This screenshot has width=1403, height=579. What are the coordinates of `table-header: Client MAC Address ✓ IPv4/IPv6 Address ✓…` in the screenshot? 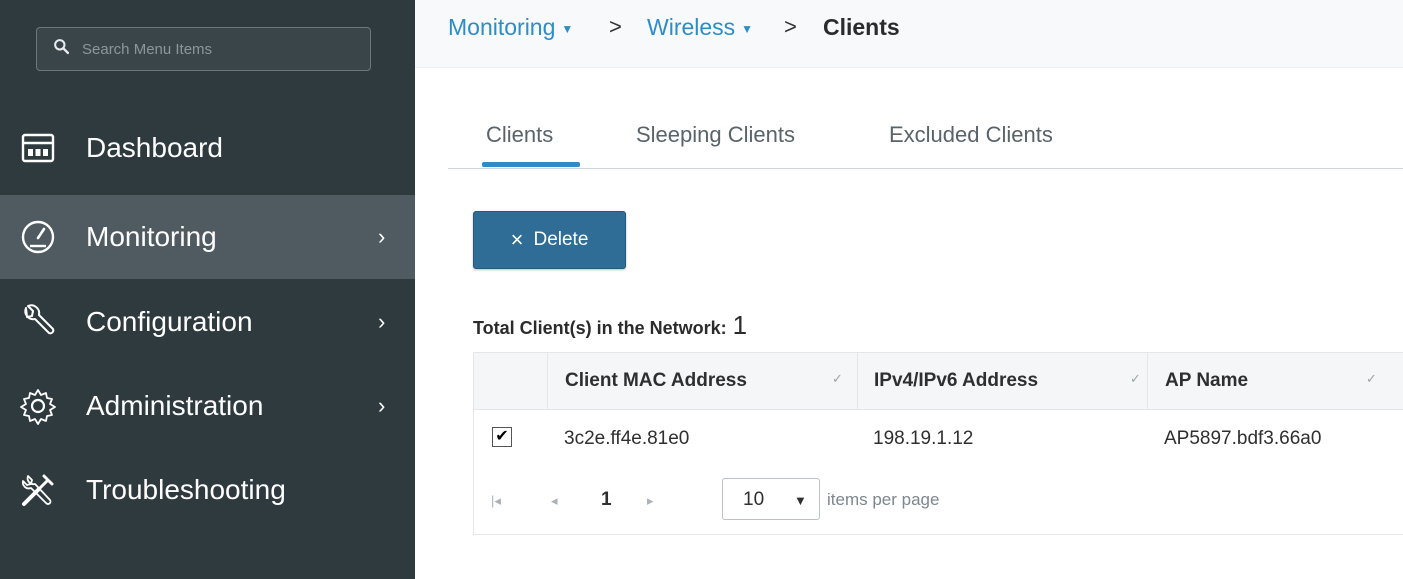 It's located at (938, 381).